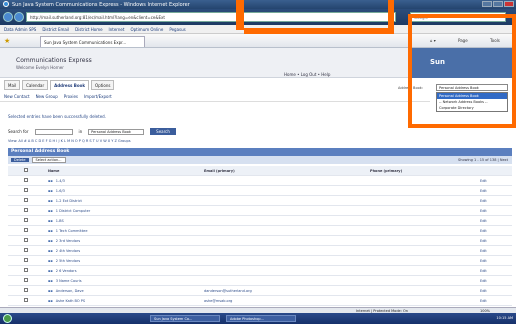 This screenshot has height=324, width=516. What do you see at coordinates (463, 40) in the screenshot?
I see `page-menu: Page` at bounding box center [463, 40].